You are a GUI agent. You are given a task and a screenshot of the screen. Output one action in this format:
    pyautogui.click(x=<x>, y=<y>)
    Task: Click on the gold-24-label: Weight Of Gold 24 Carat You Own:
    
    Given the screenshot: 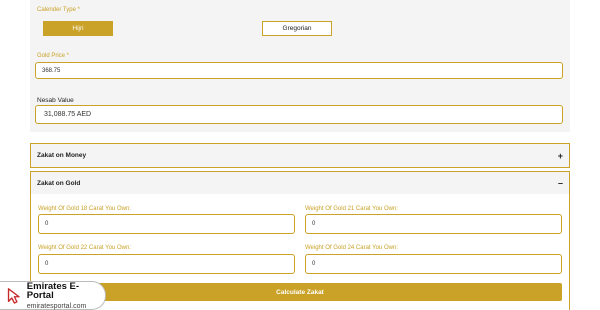 What is the action you would take?
    pyautogui.click(x=351, y=248)
    